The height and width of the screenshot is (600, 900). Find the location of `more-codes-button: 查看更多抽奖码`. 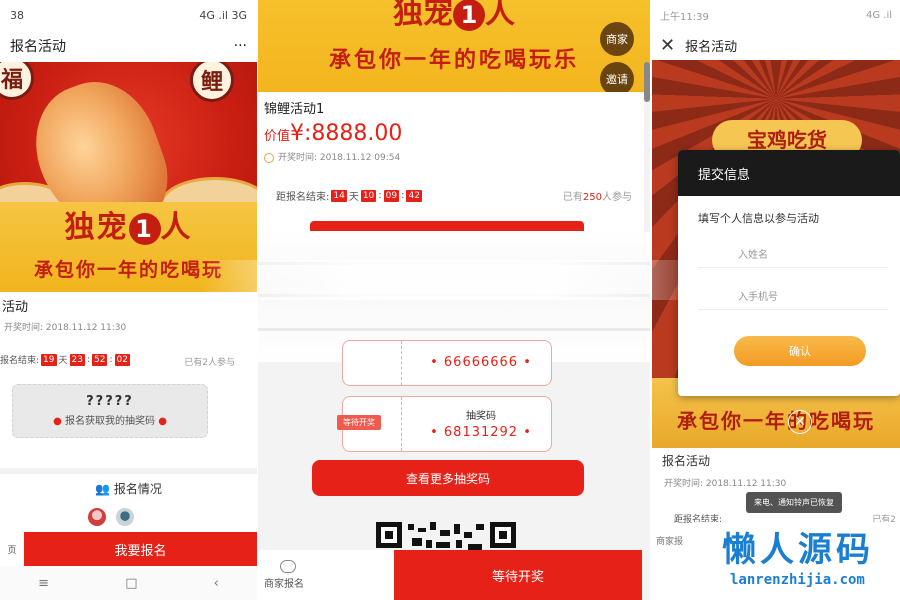

more-codes-button: 查看更多抽奖码 is located at coordinates (448, 478).